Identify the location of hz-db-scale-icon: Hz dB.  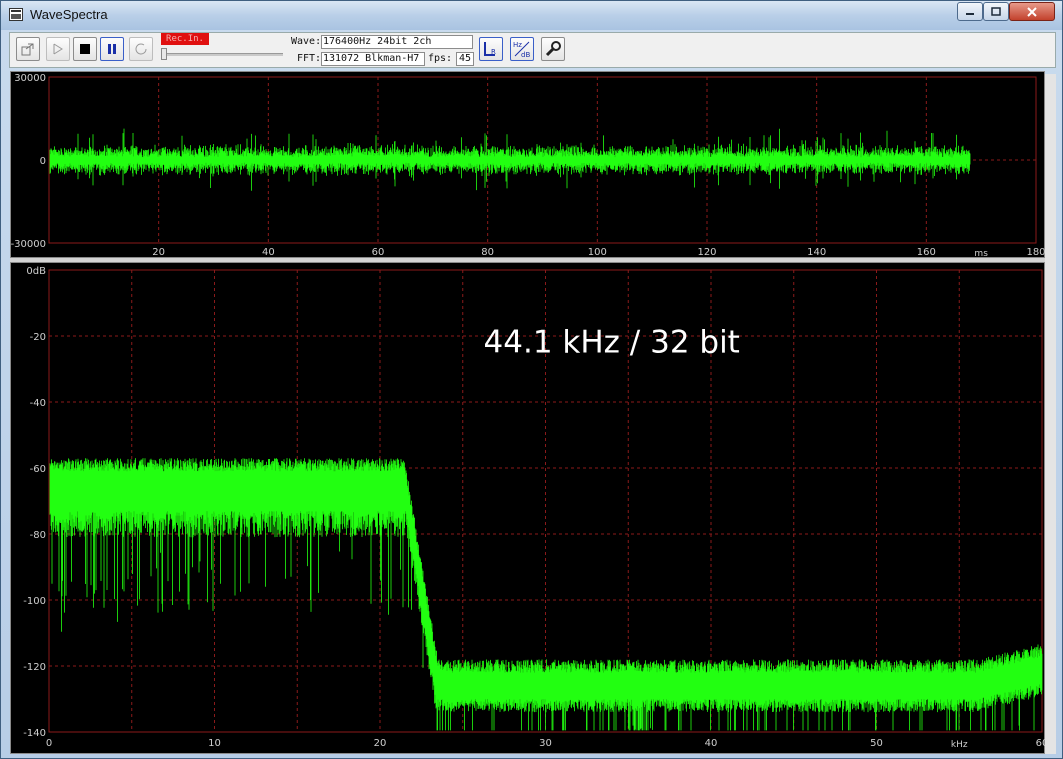
(521, 50).